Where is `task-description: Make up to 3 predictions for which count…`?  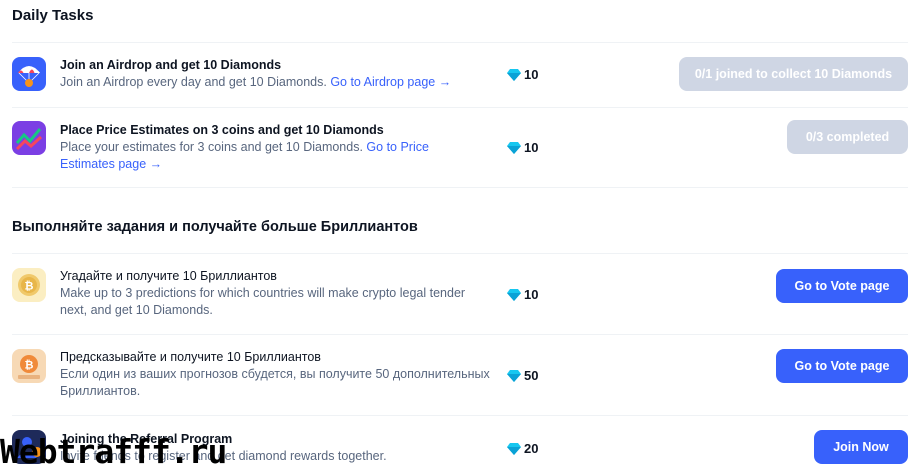
task-description: Make up to 3 predictions for which count… is located at coordinates (263, 301).